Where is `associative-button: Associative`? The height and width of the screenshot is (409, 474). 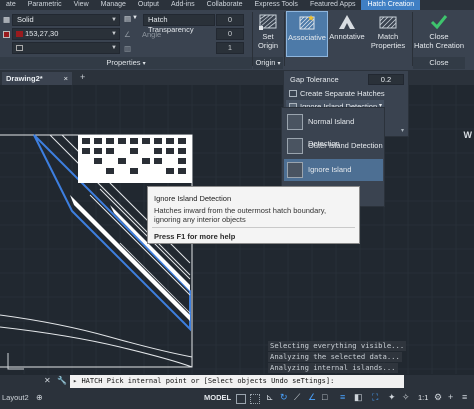
associative-button: Associative is located at coordinates (307, 34).